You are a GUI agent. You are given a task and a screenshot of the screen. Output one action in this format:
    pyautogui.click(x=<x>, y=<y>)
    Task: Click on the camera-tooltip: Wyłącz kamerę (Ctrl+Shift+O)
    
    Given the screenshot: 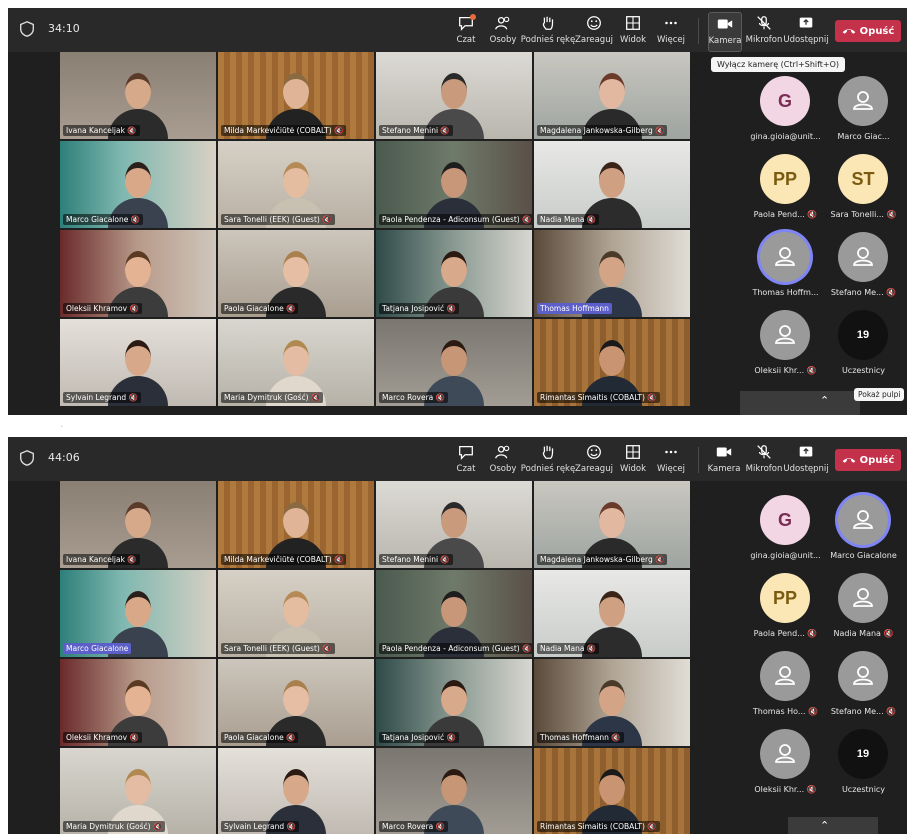 What is the action you would take?
    pyautogui.click(x=778, y=64)
    